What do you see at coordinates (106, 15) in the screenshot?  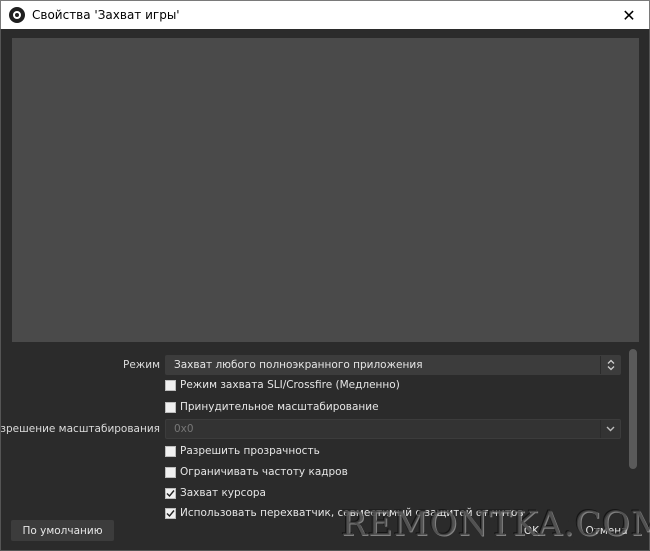 I see `window-title: Свойства 'Захват игры'` at bounding box center [106, 15].